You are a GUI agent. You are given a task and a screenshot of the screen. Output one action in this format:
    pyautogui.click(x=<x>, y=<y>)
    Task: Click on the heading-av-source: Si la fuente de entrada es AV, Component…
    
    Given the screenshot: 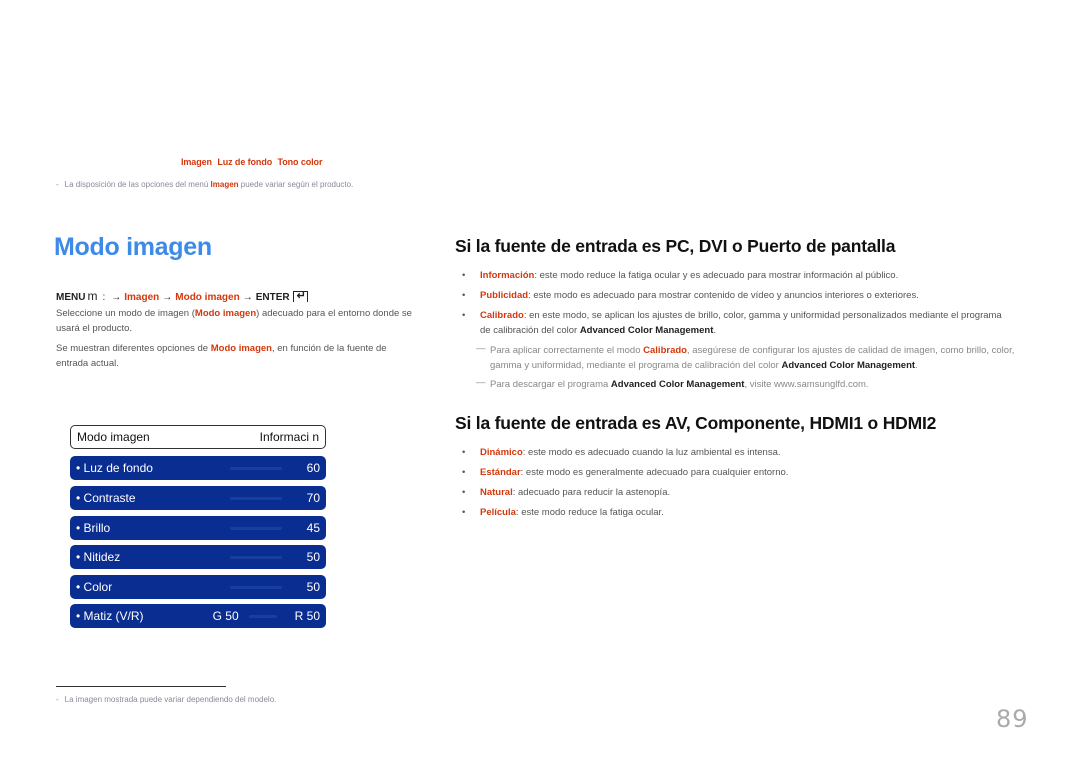 What is the action you would take?
    pyautogui.click(x=696, y=423)
    